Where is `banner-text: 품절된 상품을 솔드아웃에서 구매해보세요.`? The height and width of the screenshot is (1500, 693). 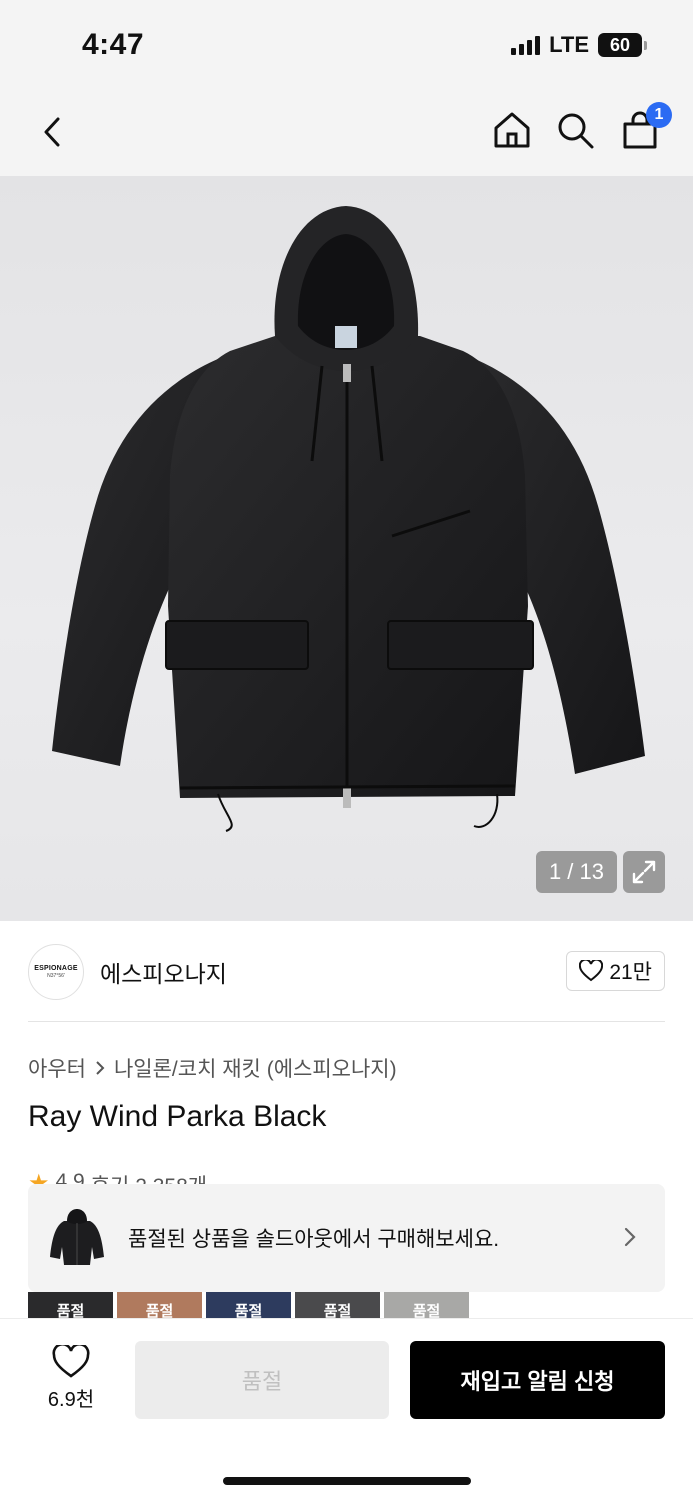 banner-text: 품절된 상품을 솔드아웃에서 구매해보세요. is located at coordinates (314, 1239).